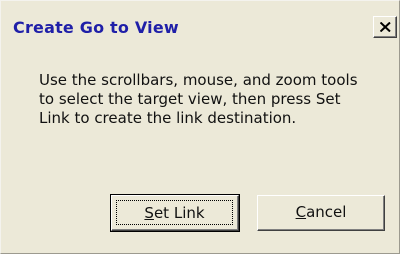 The height and width of the screenshot is (254, 403). I want to click on set-link-focus-rect: Set Link, so click(174, 212).